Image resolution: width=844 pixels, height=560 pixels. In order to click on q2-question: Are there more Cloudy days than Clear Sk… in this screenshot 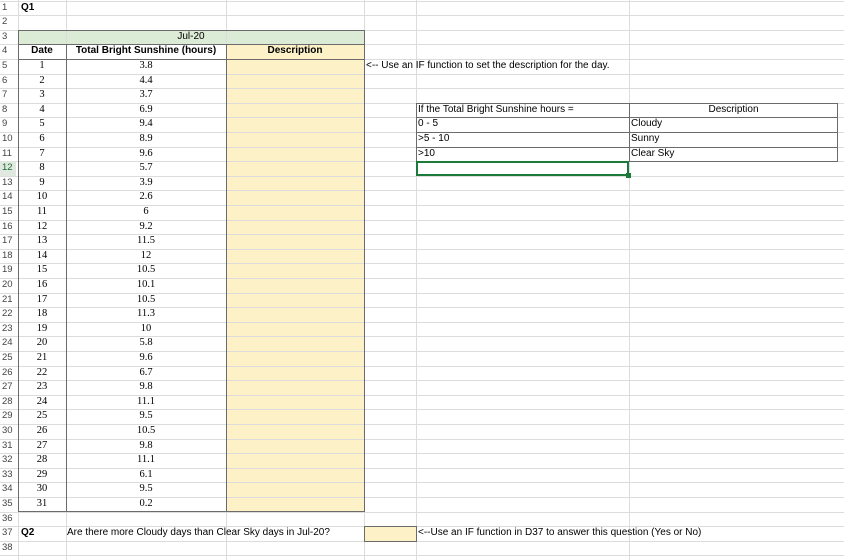, I will do `click(198, 533)`.